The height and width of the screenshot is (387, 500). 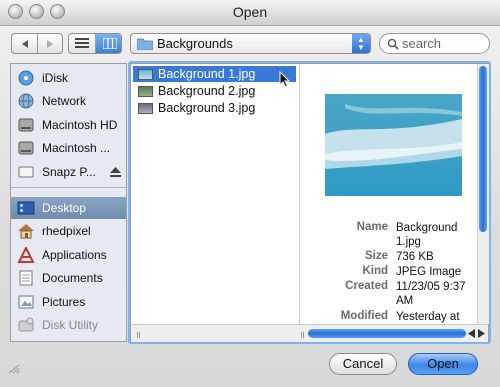 What do you see at coordinates (195, 43) in the screenshot?
I see `location-label: Backgrounds` at bounding box center [195, 43].